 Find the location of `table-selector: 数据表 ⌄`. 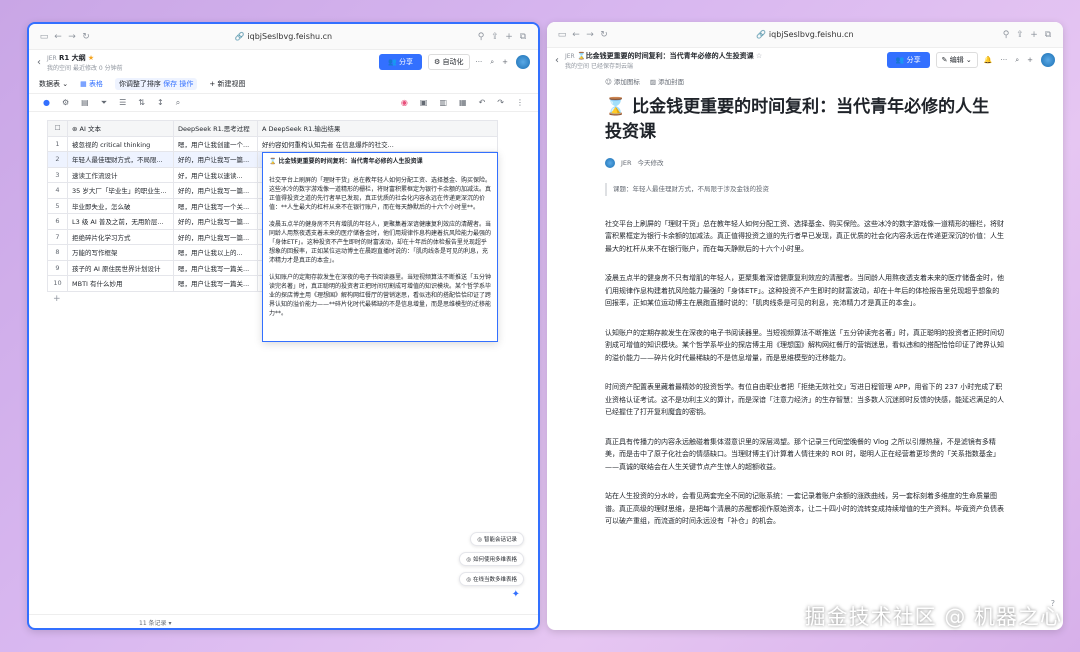

table-selector: 数据表 ⌄ is located at coordinates (53, 84).